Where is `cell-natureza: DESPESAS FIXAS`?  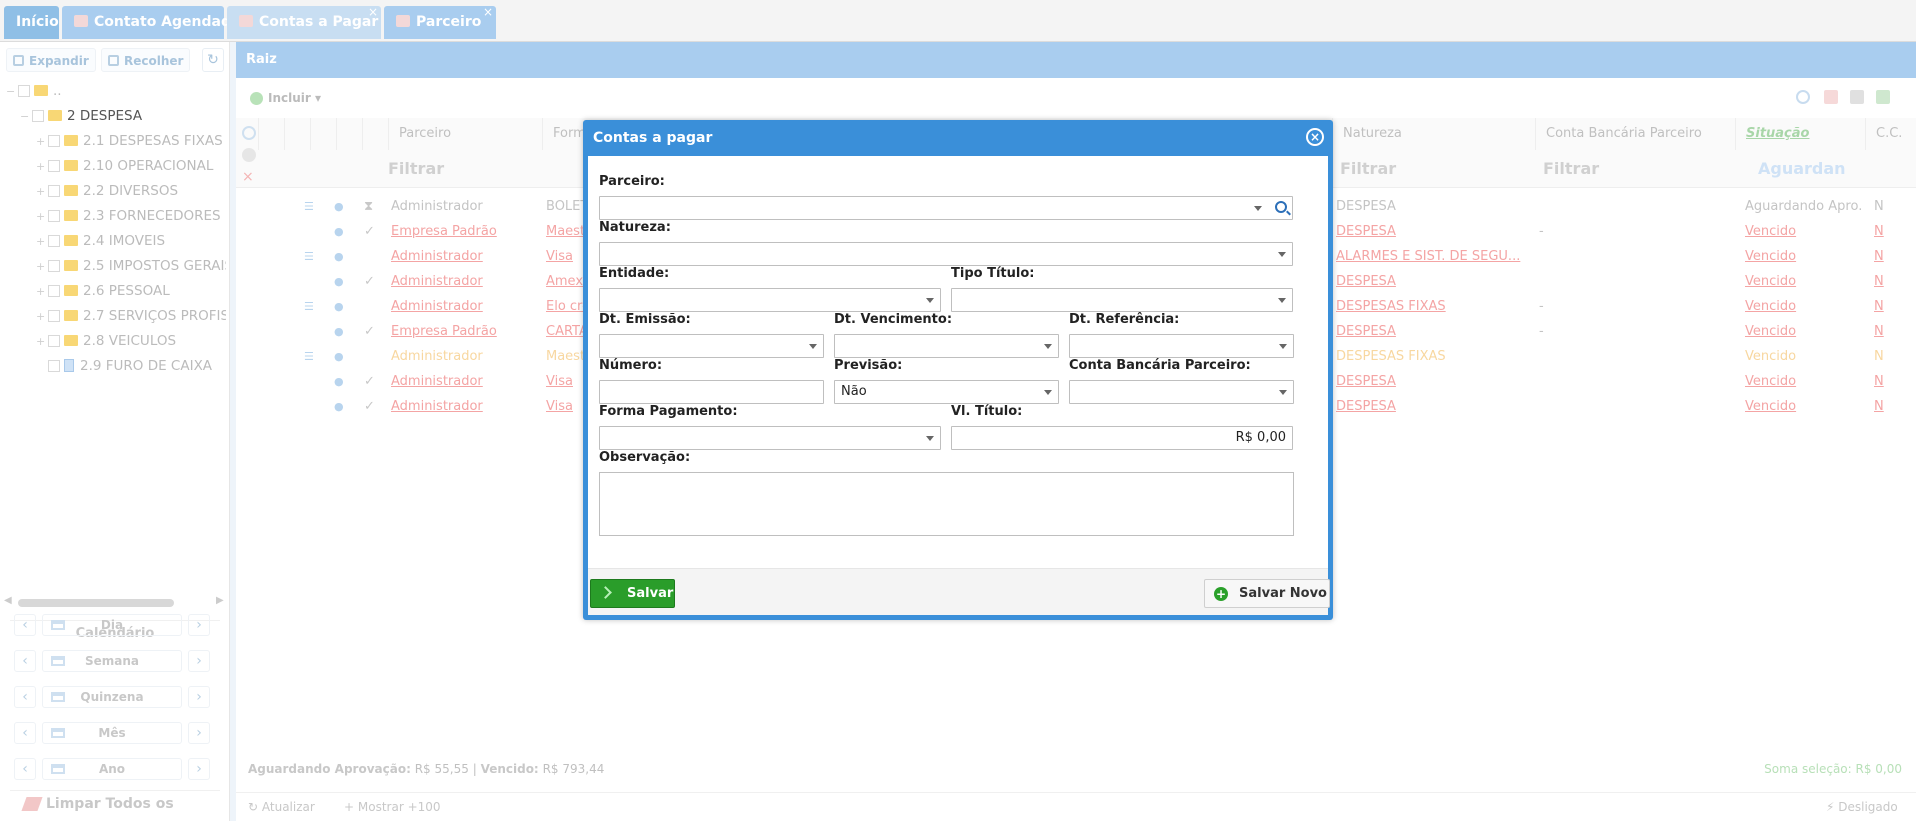 cell-natureza: DESPESAS FIXAS is located at coordinates (1433, 306).